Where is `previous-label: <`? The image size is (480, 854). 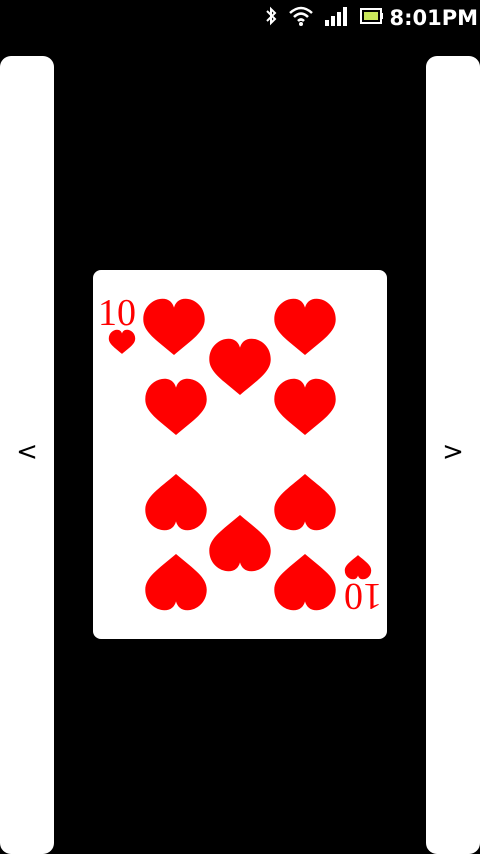 previous-label: < is located at coordinates (27, 452).